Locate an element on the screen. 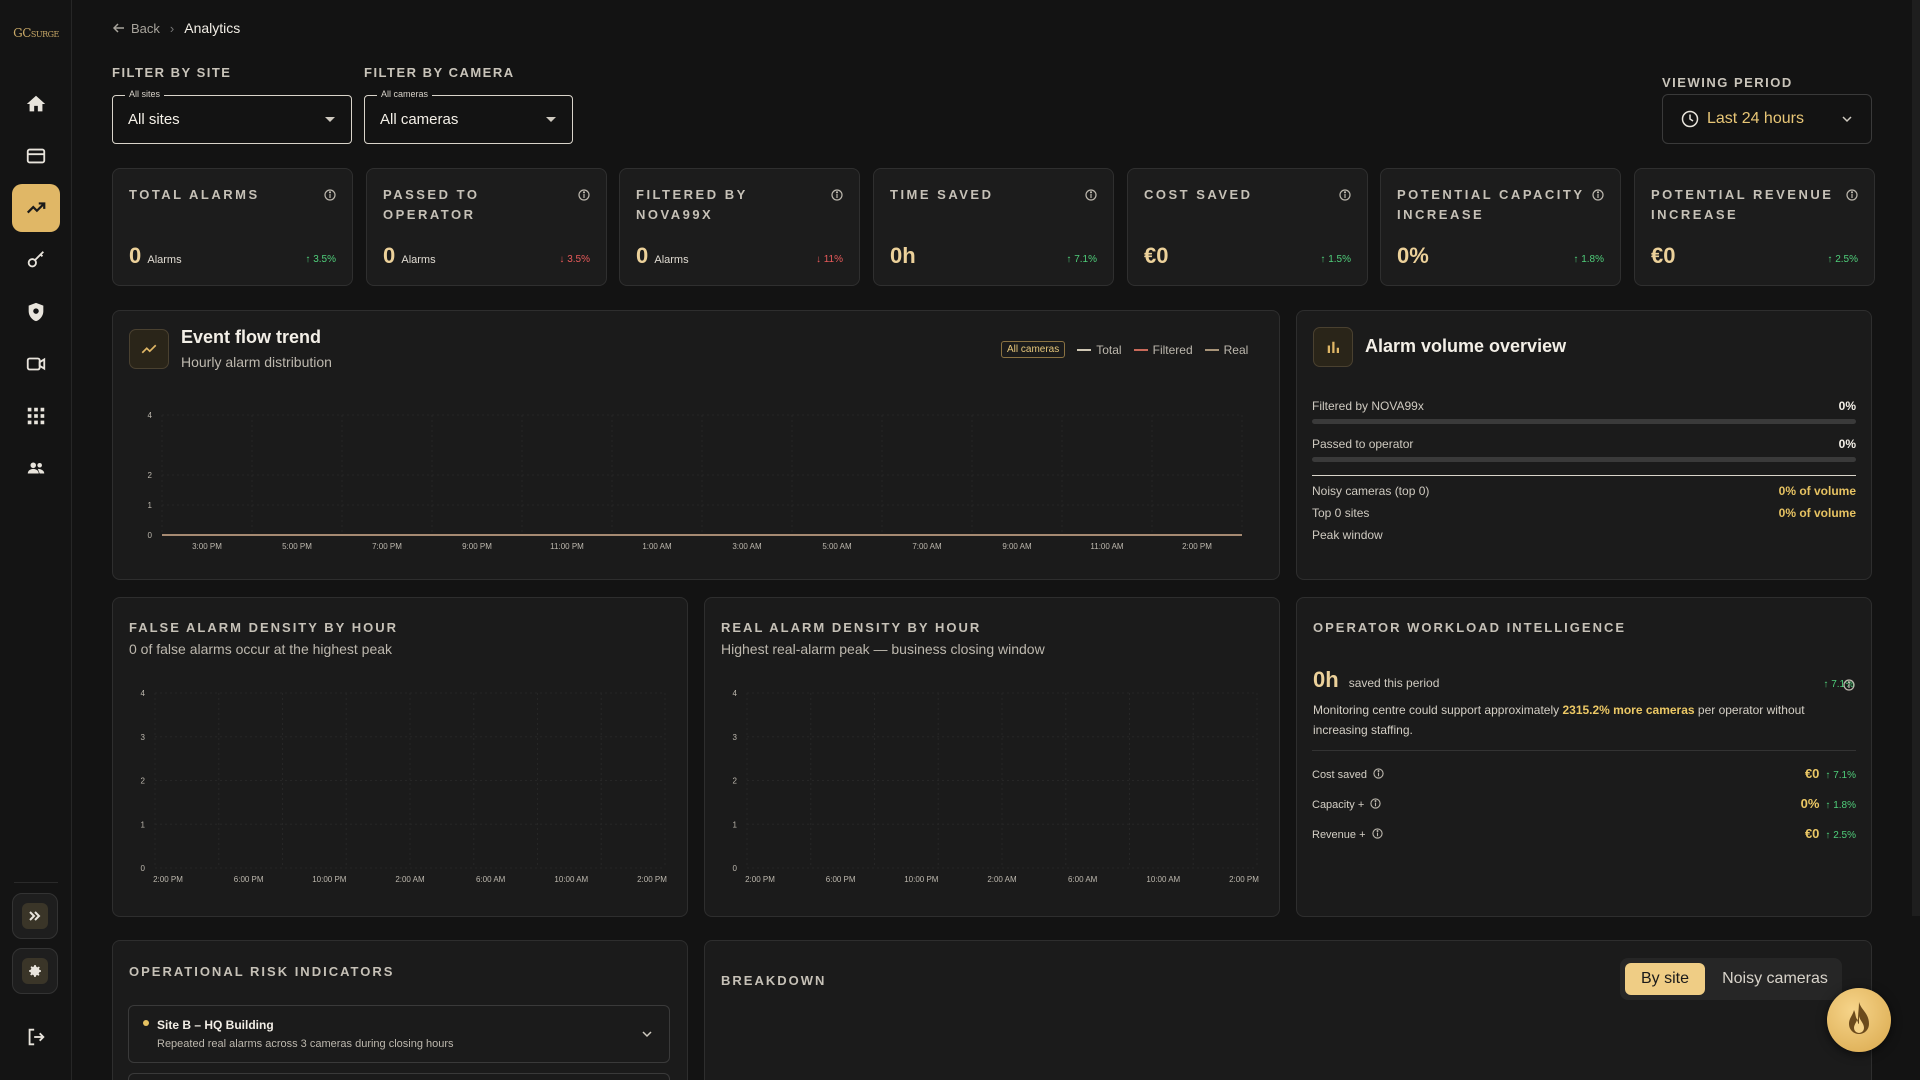 The image size is (1920, 1080). key-icon is located at coordinates (36, 260).